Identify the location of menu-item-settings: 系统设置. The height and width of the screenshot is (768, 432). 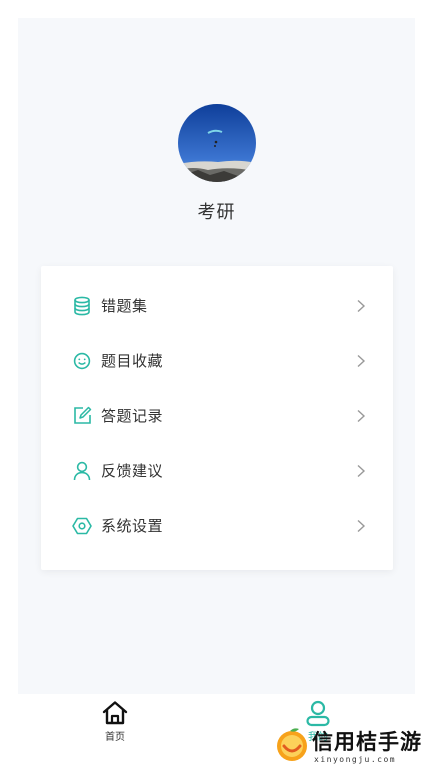
(217, 525).